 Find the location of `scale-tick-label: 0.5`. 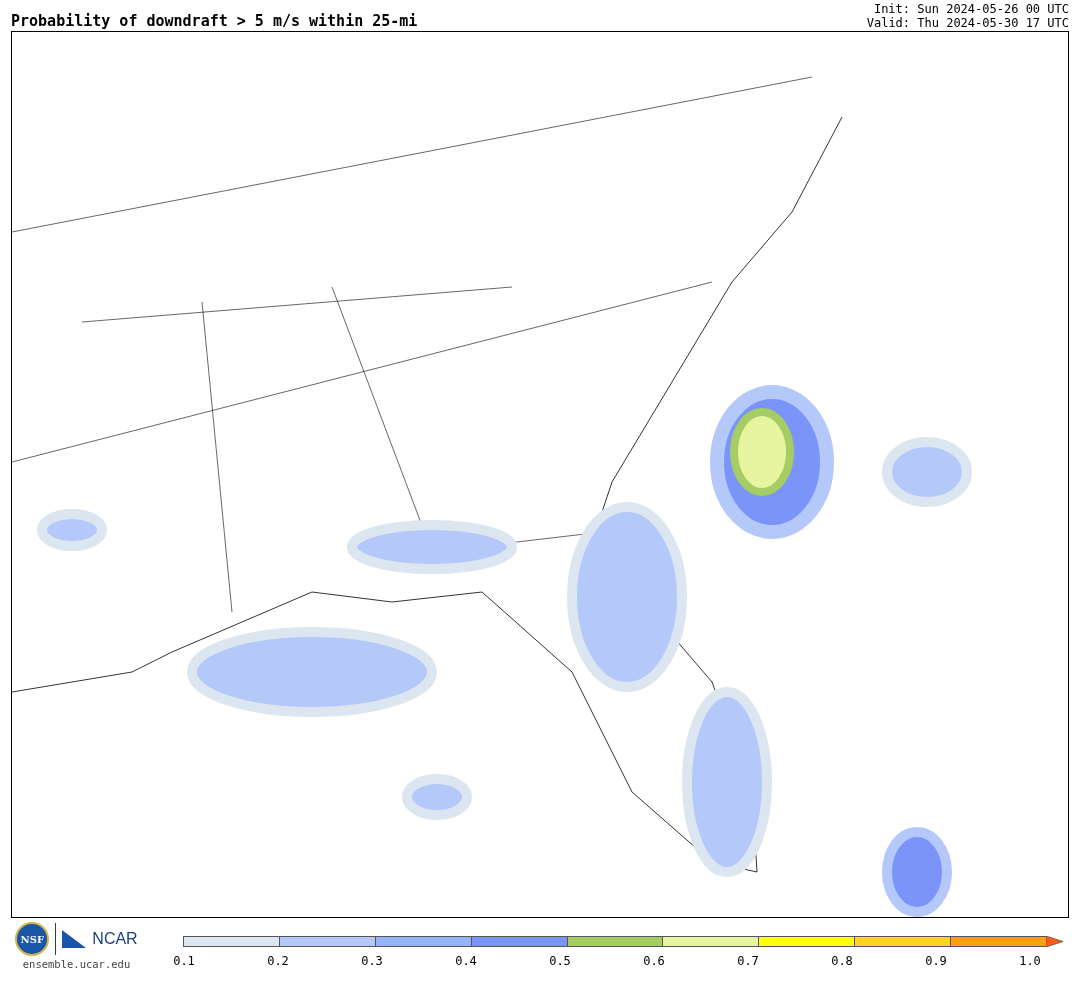

scale-tick-label: 0.5 is located at coordinates (560, 961).